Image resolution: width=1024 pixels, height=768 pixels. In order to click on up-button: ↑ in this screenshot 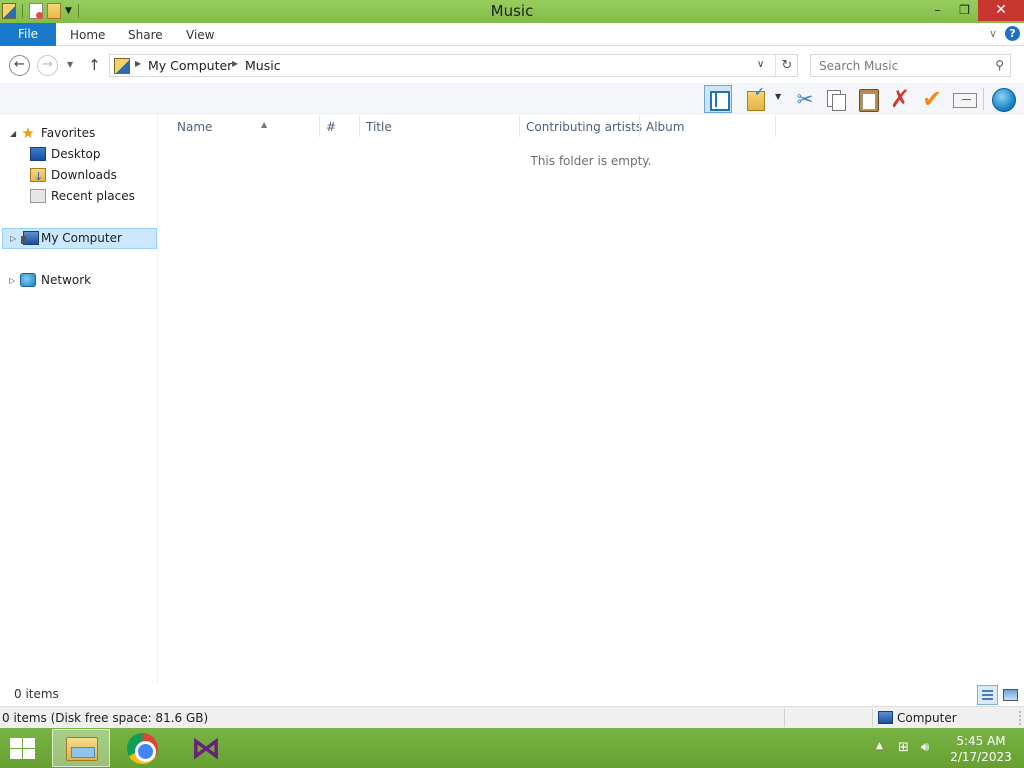, I will do `click(94, 65)`.